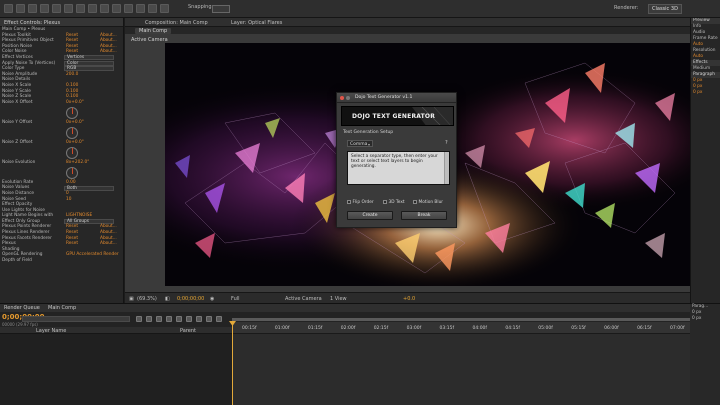 This screenshot has height=405, width=720. I want to click on exposure-value: +0.0, so click(409, 299).